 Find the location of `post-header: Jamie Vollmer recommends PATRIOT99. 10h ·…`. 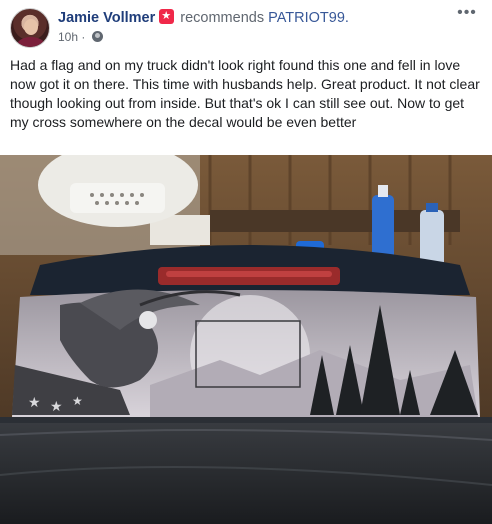

post-header: Jamie Vollmer recommends PATRIOT99. 10h ·… is located at coordinates (246, 26).